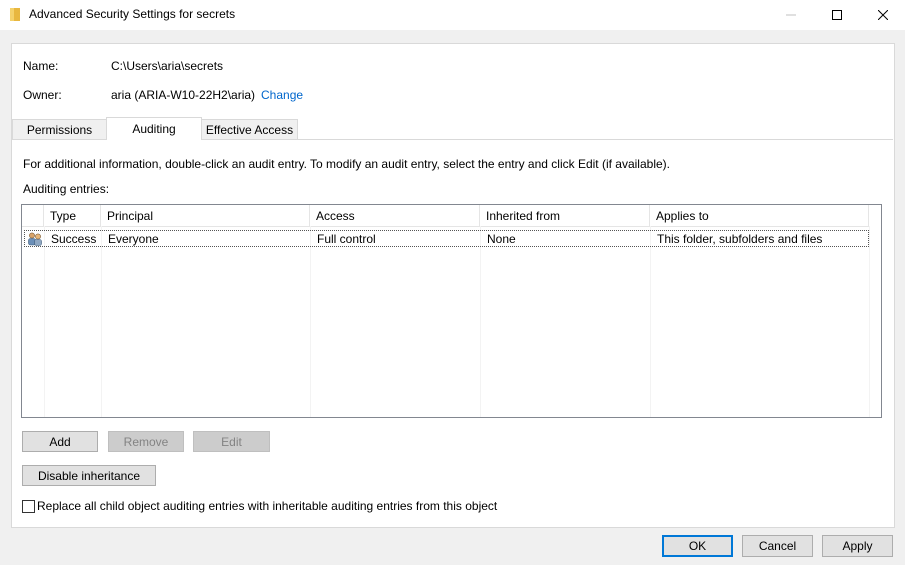 The image size is (905, 565). What do you see at coordinates (28, 506) in the screenshot?
I see `replace-child-entries-checkbox` at bounding box center [28, 506].